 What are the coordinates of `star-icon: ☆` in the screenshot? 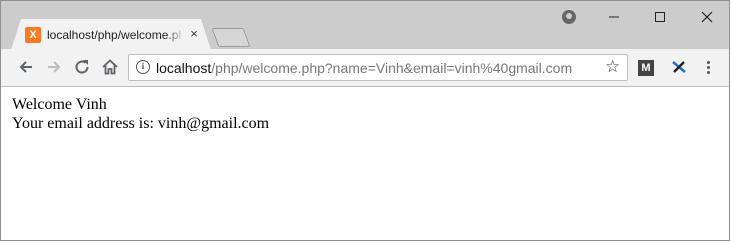 It's located at (612, 67).